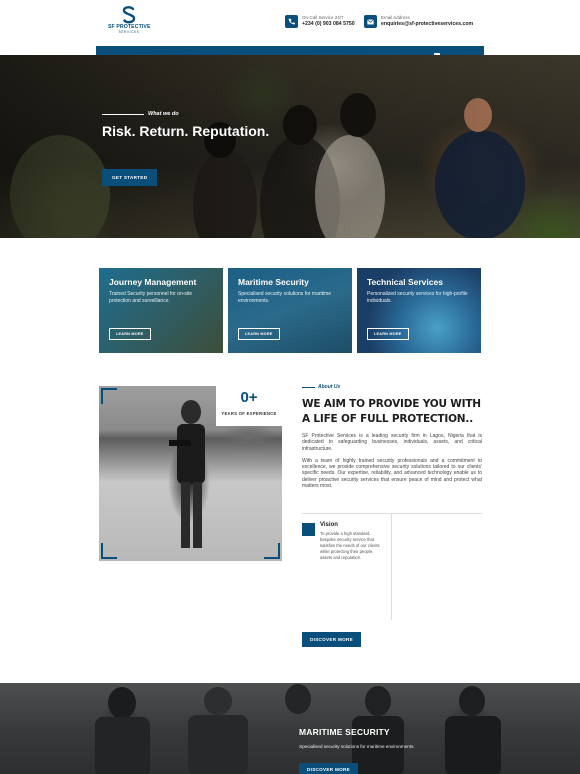 The width and height of the screenshot is (580, 774). I want to click on s-logo-icon, so click(129, 15).